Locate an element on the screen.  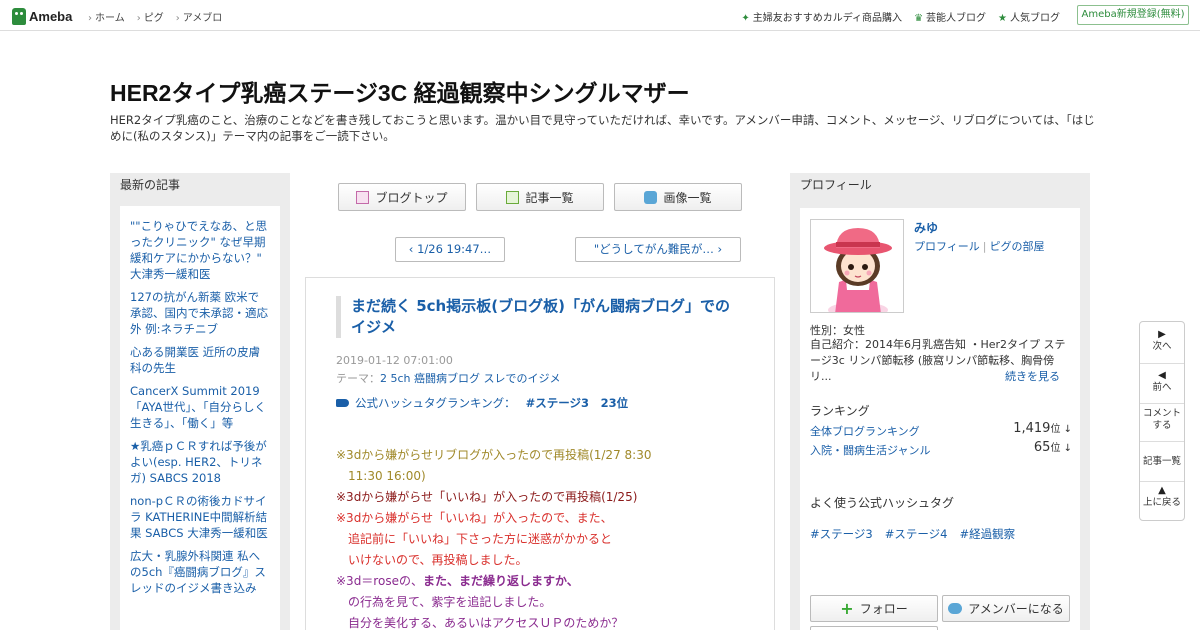
read-more-link: 続きを見る is located at coordinates (1032, 376).